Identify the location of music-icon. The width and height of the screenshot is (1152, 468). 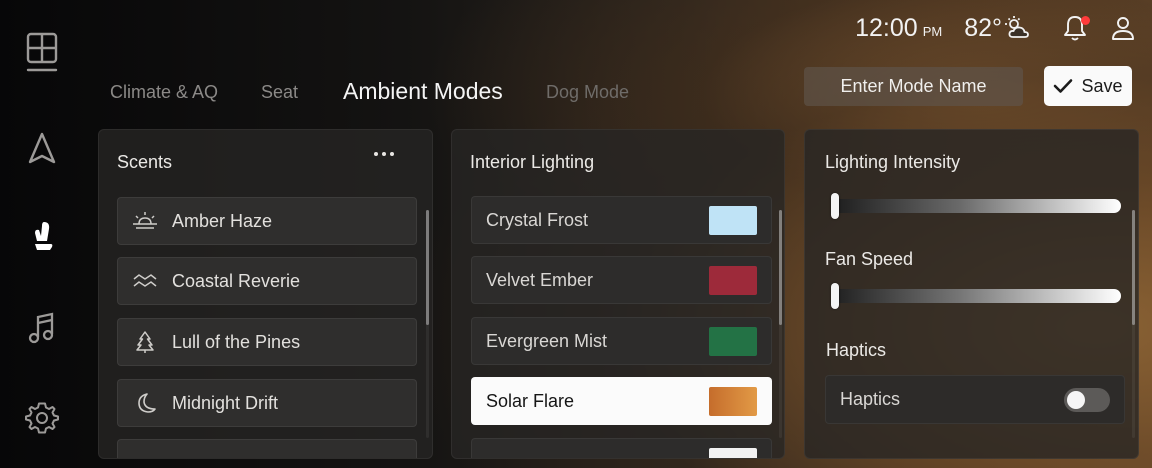
(42, 328).